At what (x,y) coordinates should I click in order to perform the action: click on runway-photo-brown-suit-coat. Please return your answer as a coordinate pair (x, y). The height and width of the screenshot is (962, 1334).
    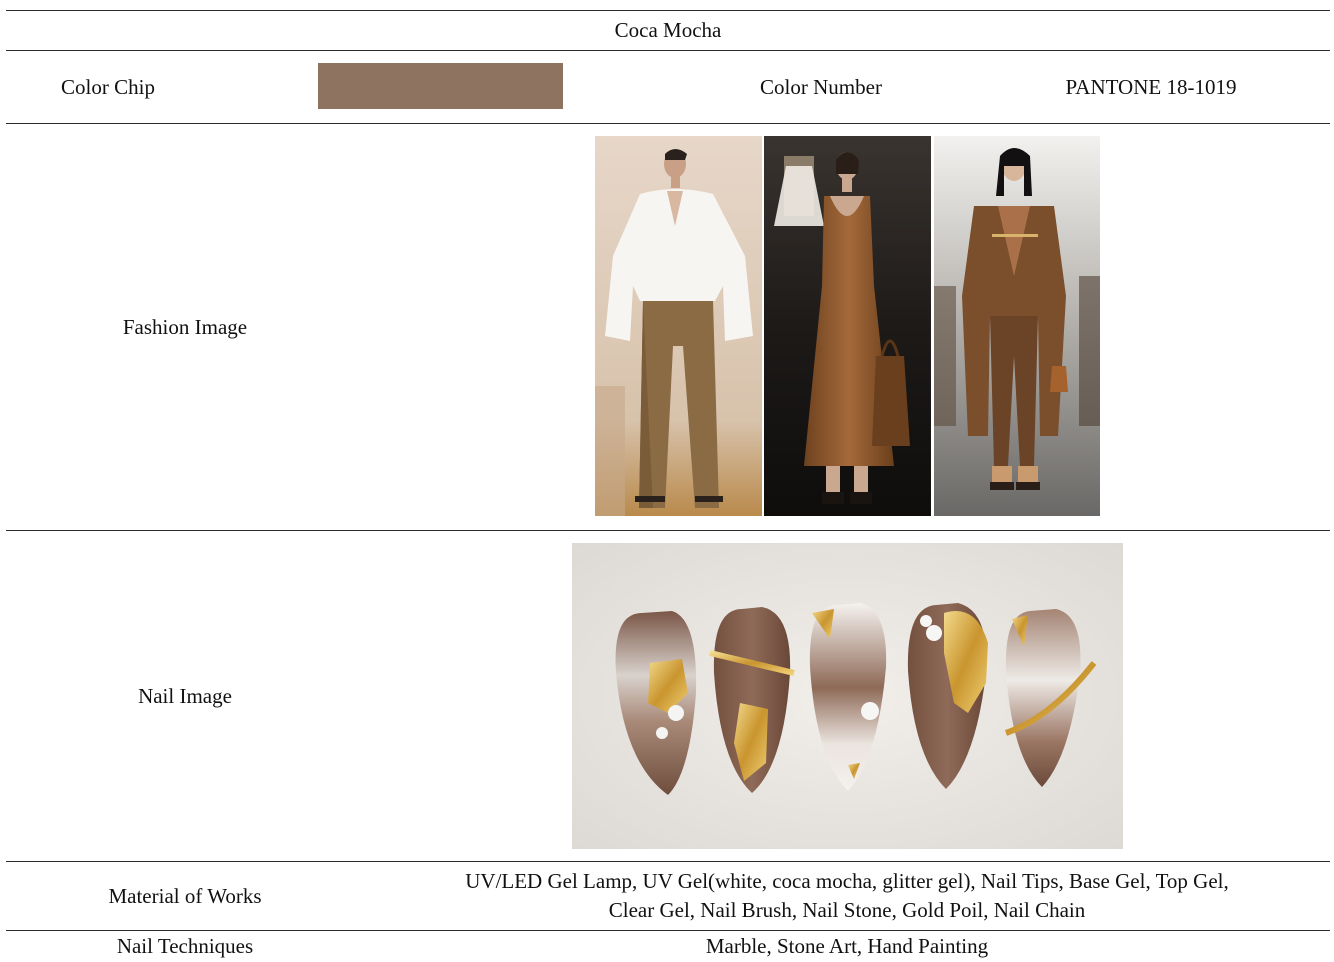
    Looking at the image, I should click on (1017, 326).